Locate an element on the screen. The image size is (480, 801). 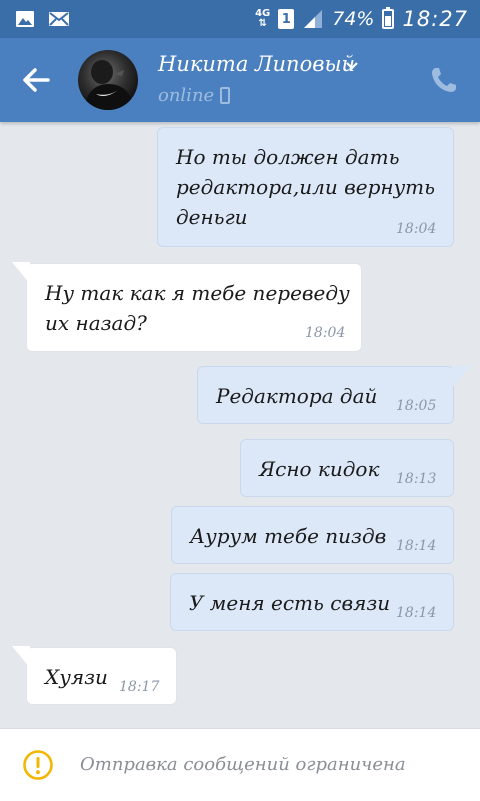
chat-header: Никита Липовый online is located at coordinates (240, 80).